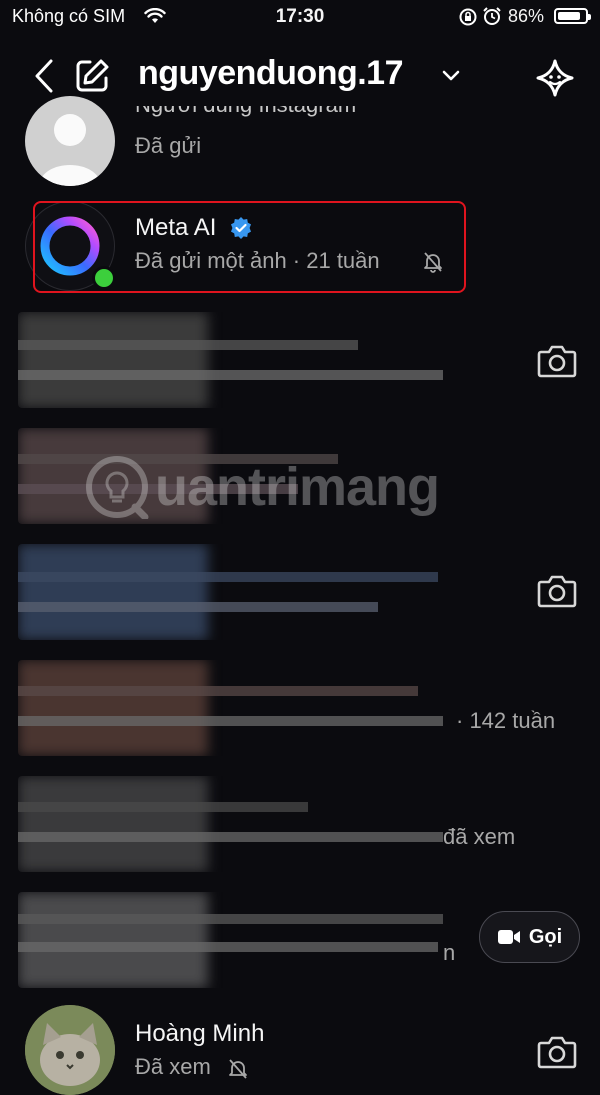 This screenshot has width=600, height=1095. I want to click on watermark: uantrimang, so click(262, 487).